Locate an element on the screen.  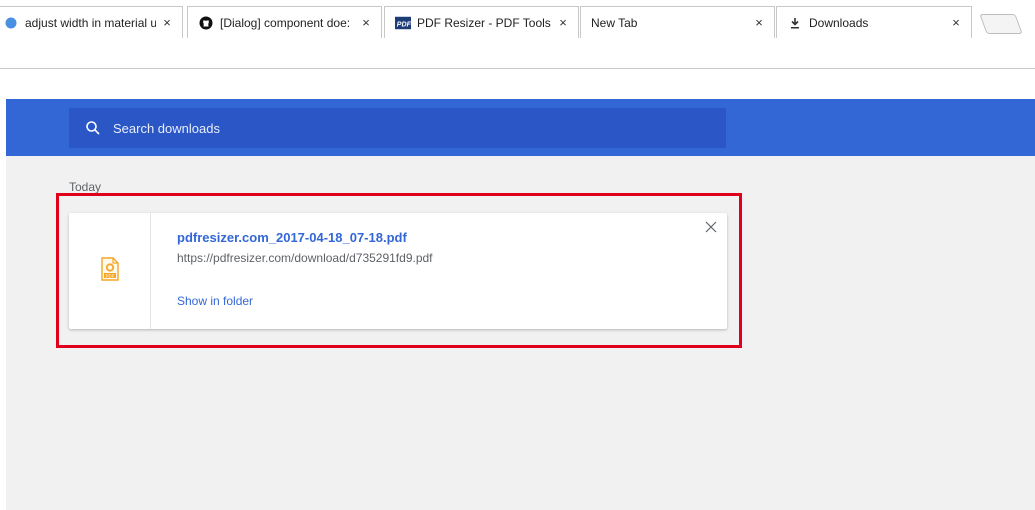
tab-dialog-component: [Dialog] component doe: × is located at coordinates (284, 22).